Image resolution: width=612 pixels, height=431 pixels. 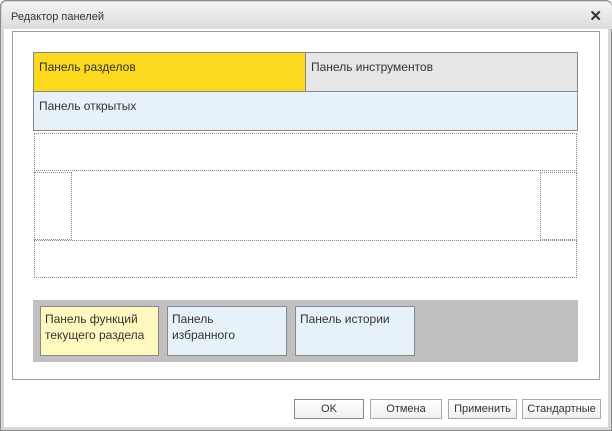 What do you see at coordinates (355, 331) in the screenshot?
I see `history-panel: Панель истории` at bounding box center [355, 331].